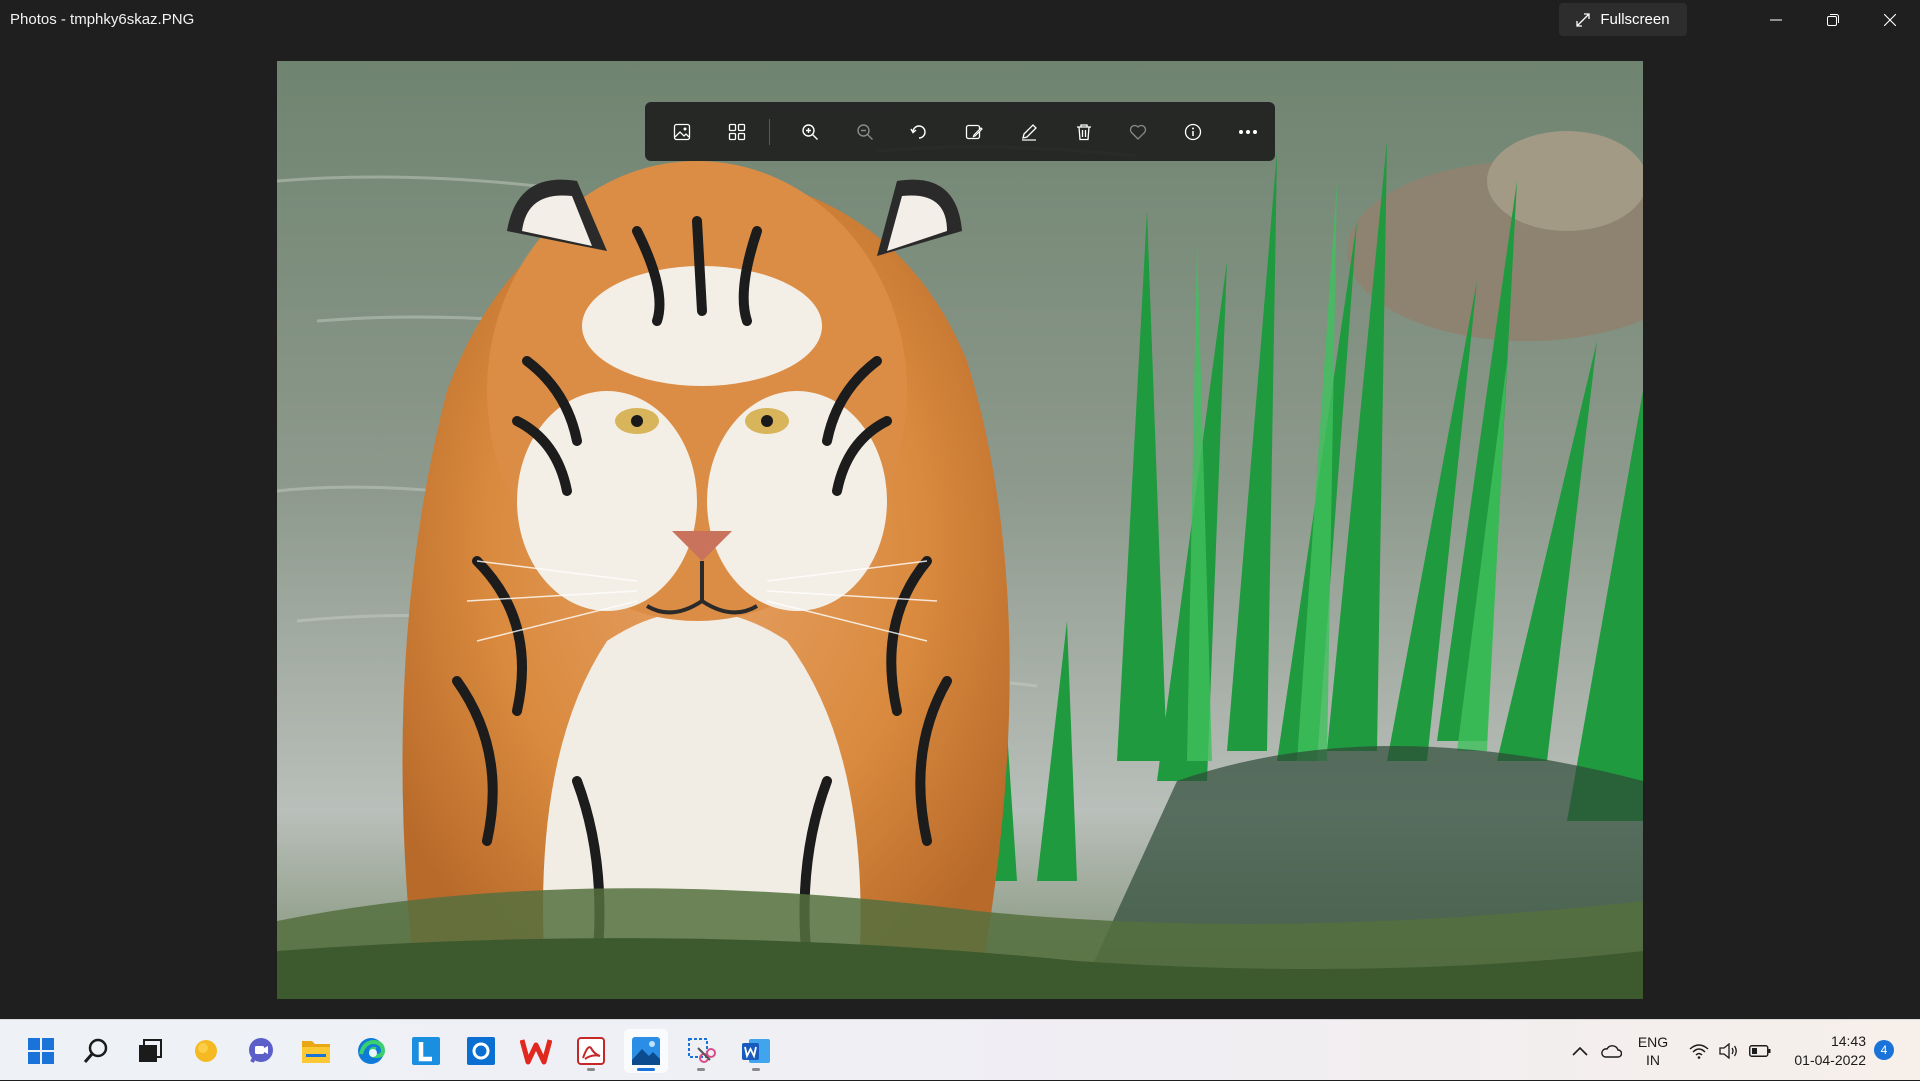 This screenshot has height=1081, width=1920. I want to click on info-icon, so click(1193, 131).